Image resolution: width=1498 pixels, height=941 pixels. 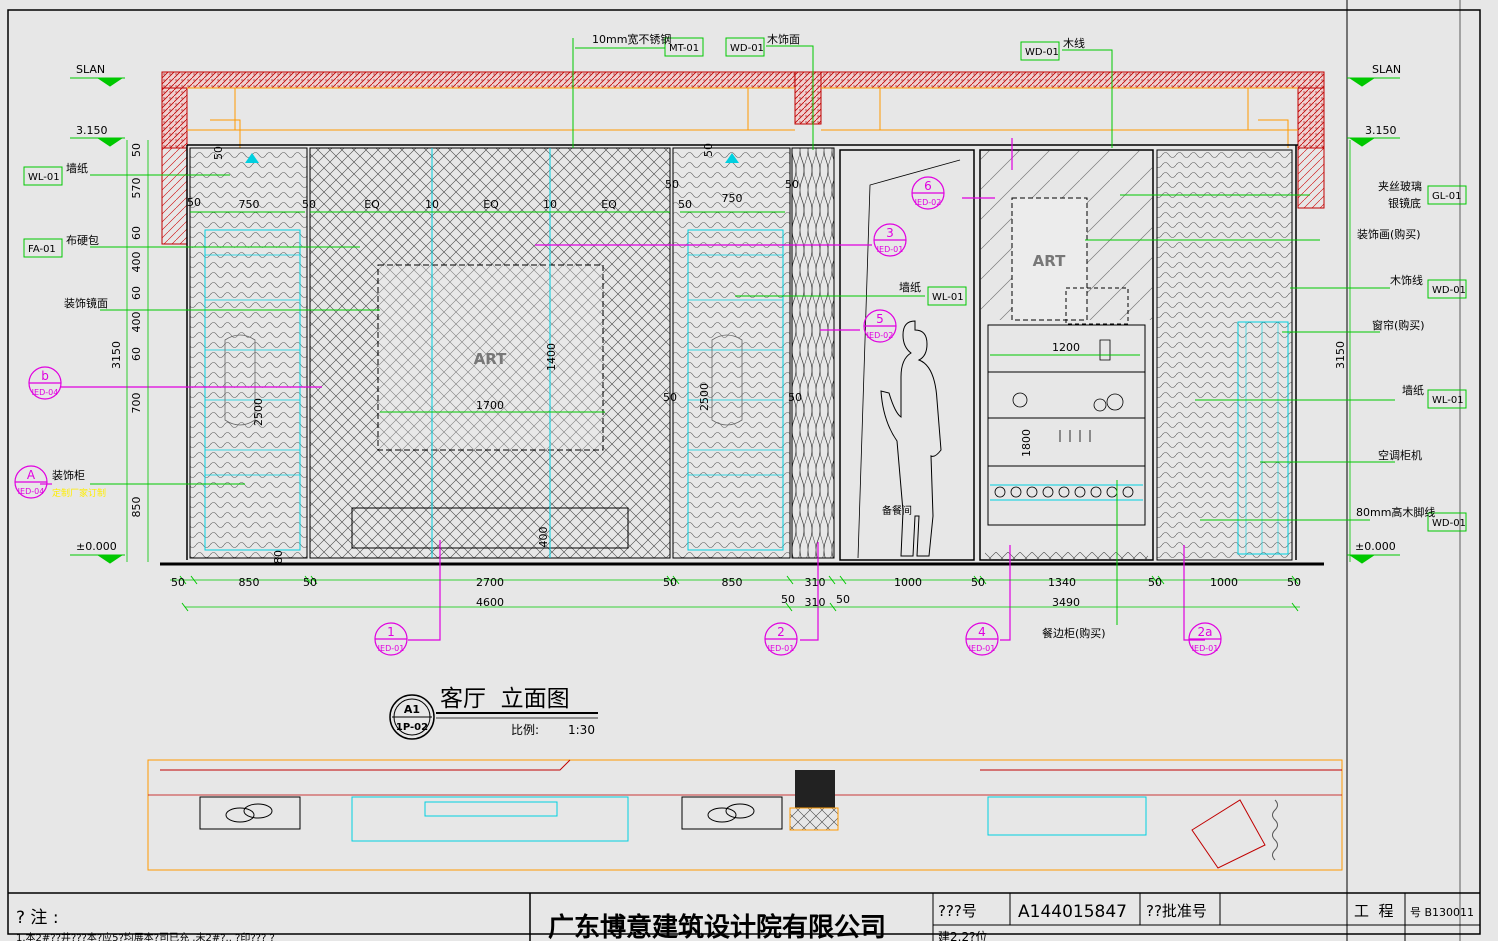 What do you see at coordinates (310, 582) in the screenshot?
I see `dim-bottom-2: 50` at bounding box center [310, 582].